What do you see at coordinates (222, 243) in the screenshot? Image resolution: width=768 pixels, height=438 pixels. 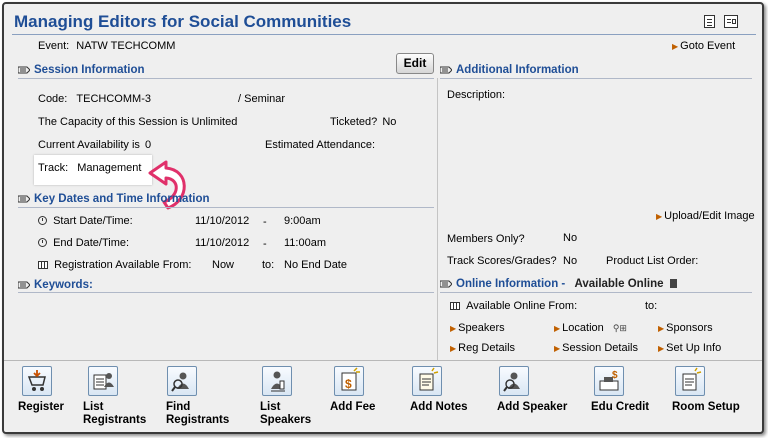 I see `end-date: 11/10/2012` at bounding box center [222, 243].